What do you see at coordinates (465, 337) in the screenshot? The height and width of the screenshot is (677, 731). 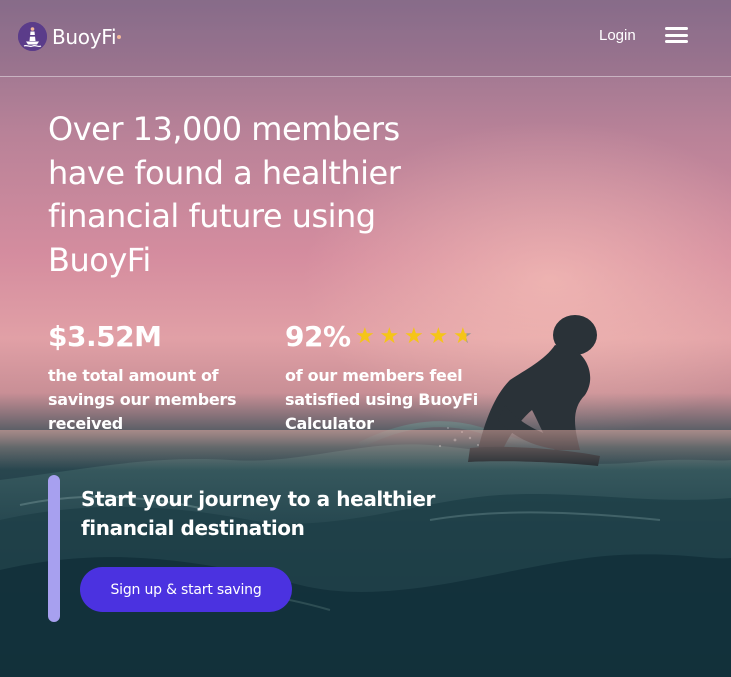 I see `half-star-icon: ★` at bounding box center [465, 337].